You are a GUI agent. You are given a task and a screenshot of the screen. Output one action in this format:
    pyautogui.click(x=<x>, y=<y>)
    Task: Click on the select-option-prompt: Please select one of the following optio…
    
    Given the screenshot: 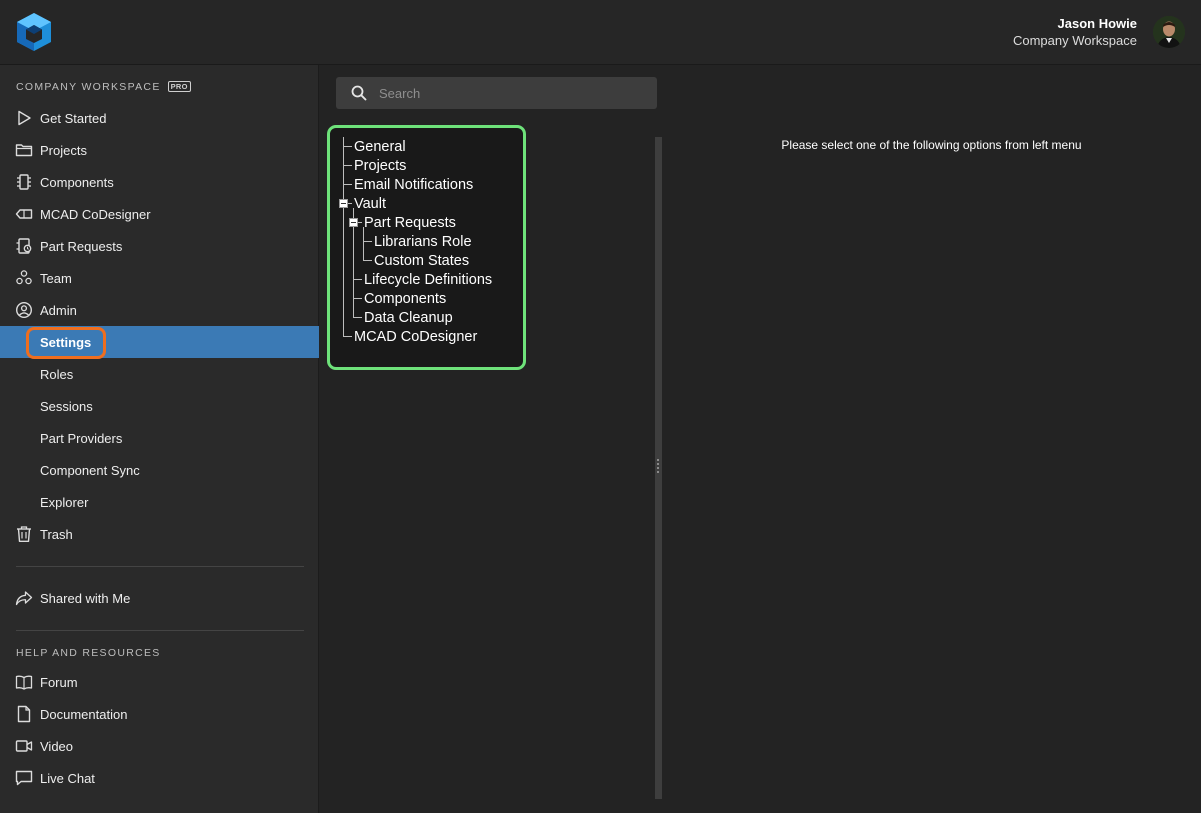 What is the action you would take?
    pyautogui.click(x=931, y=145)
    